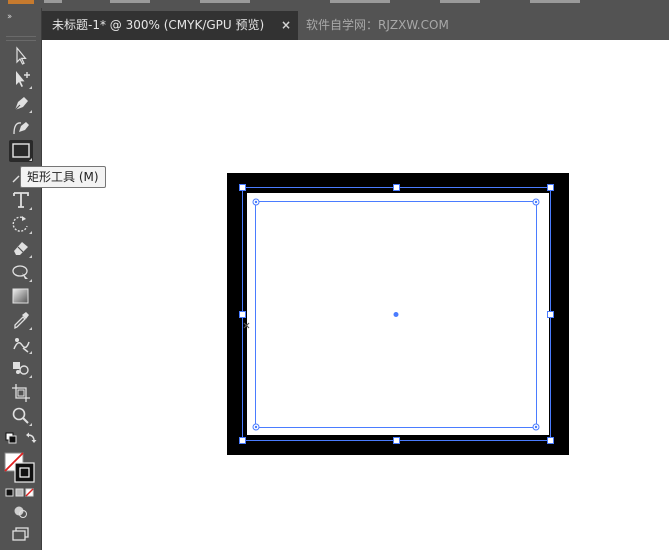 This screenshot has height=550, width=669. I want to click on menu-bar-fragment, so click(334, 4).